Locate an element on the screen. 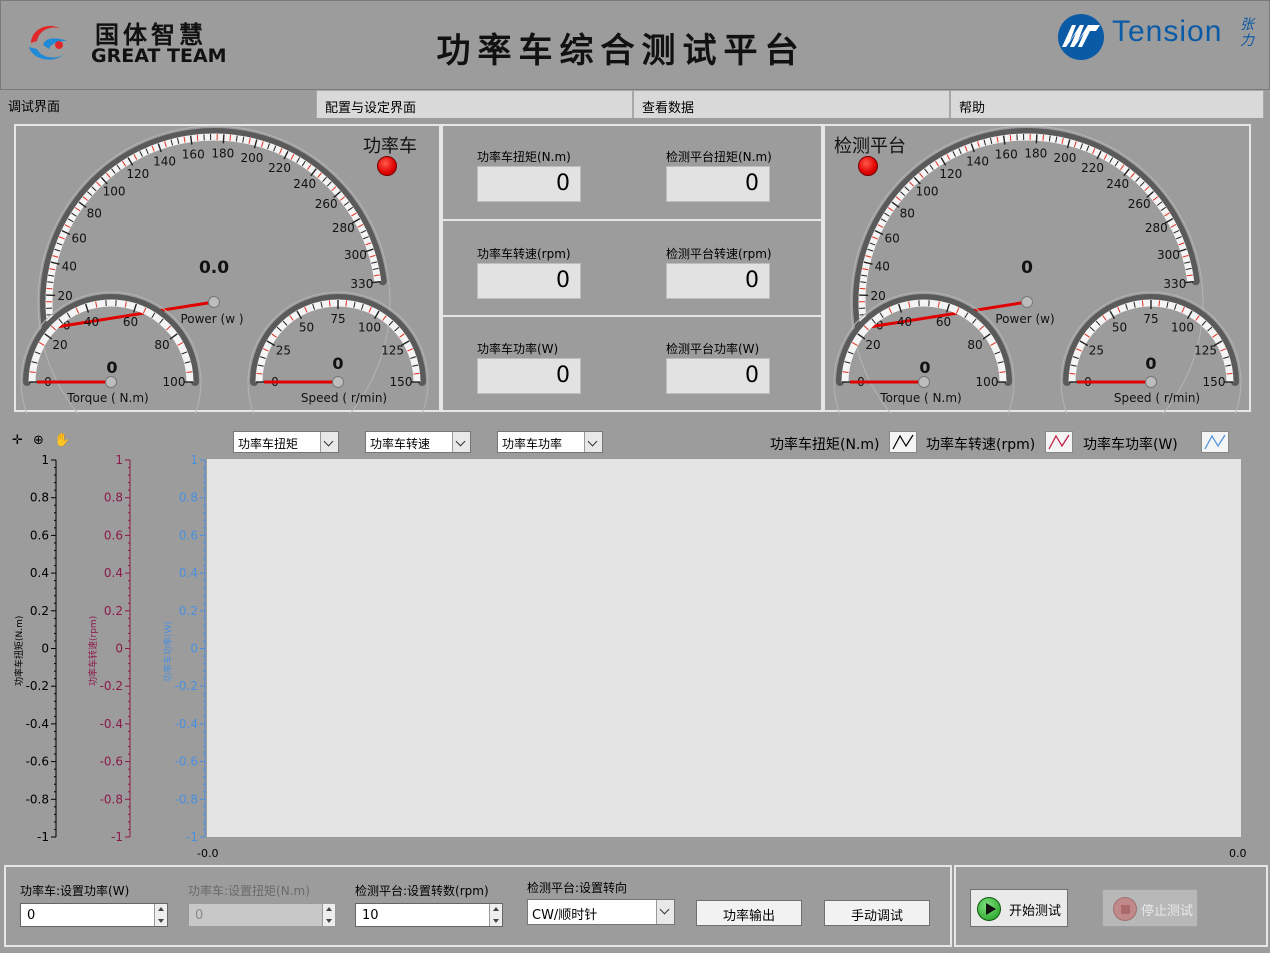 The width and height of the screenshot is (1270, 953). y-axis-title-power: 功率车功率(W) is located at coordinates (169, 651).